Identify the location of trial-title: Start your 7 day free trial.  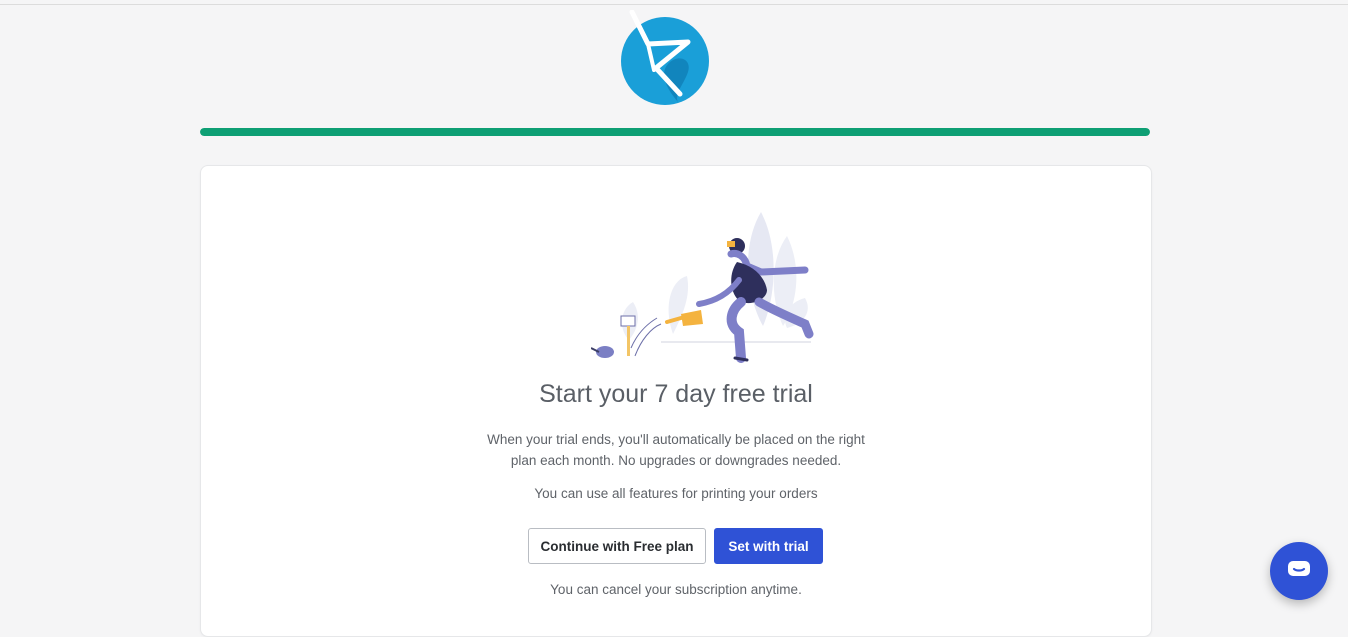
(676, 394).